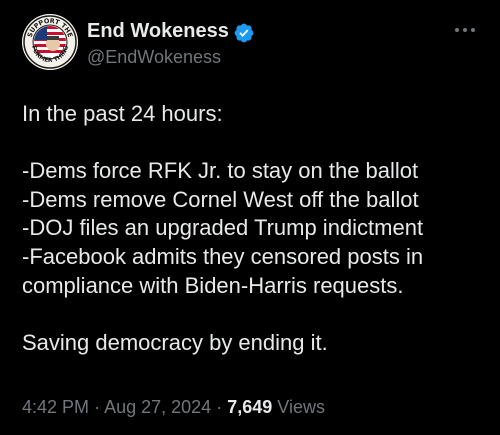 This screenshot has width=500, height=435. Describe the element at coordinates (249, 407) in the screenshot. I see `views-count: 7,649` at that location.